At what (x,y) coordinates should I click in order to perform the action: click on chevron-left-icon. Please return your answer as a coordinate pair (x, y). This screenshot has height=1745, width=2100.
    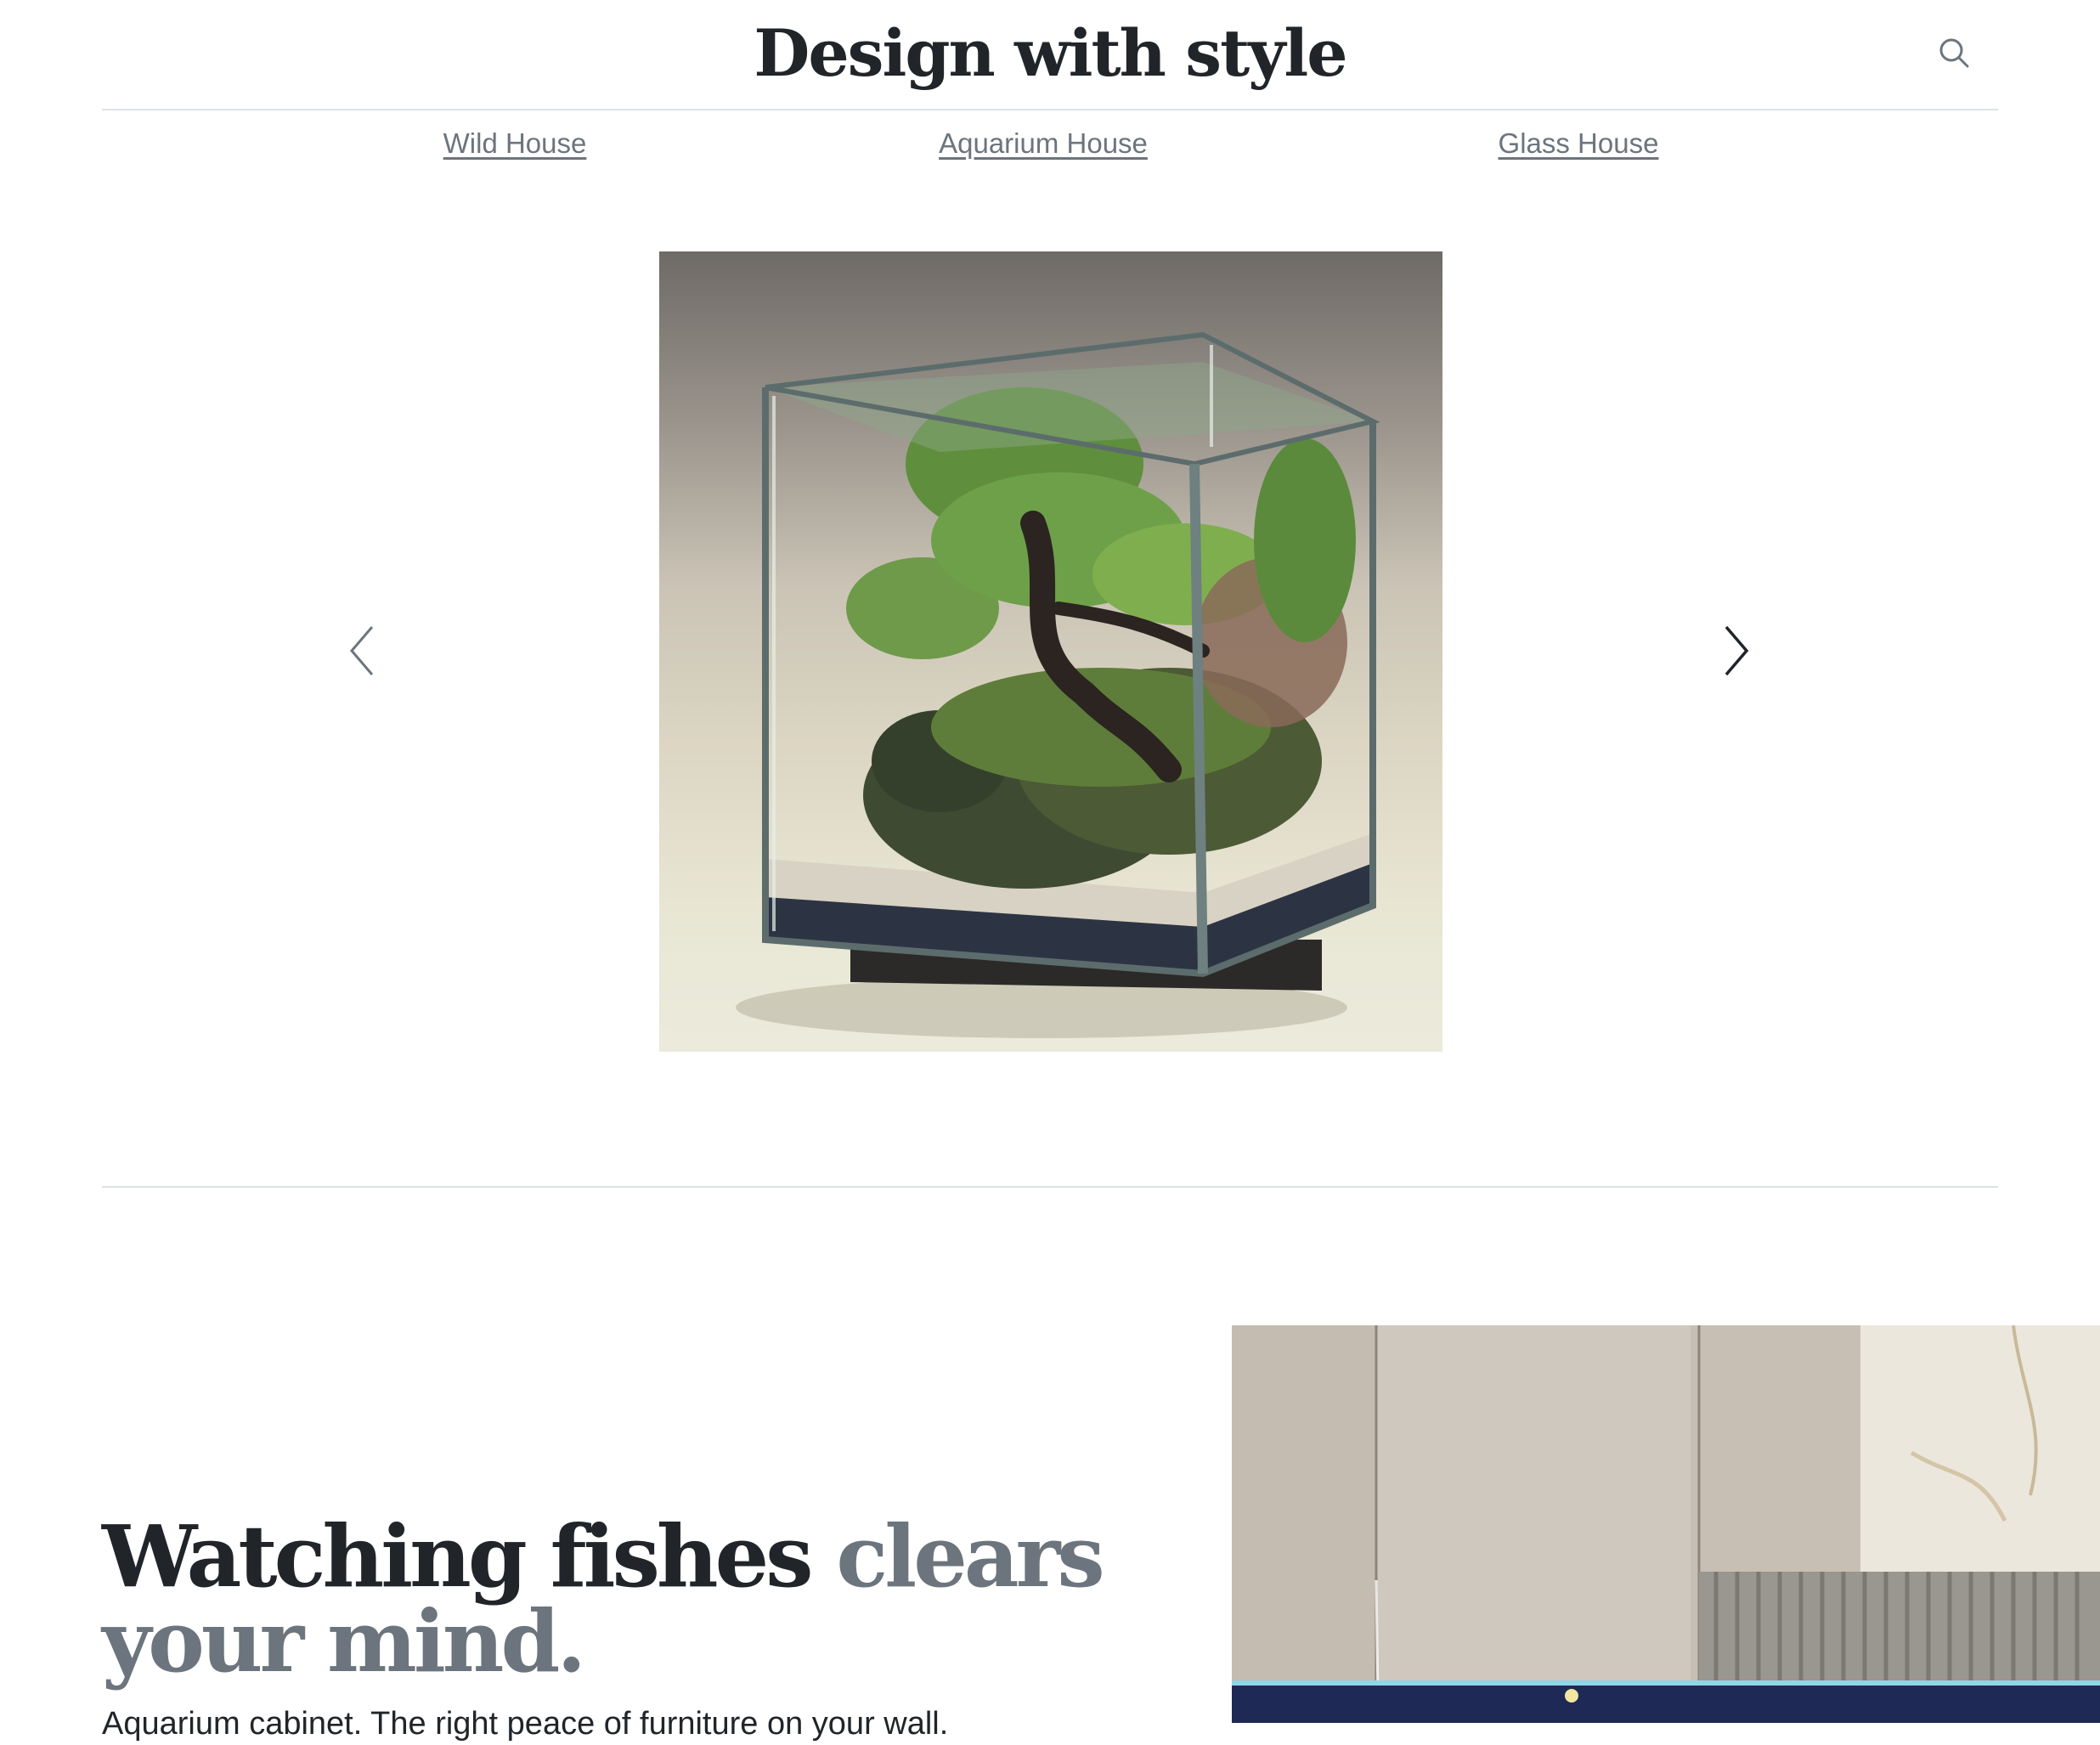
    Looking at the image, I should click on (362, 650).